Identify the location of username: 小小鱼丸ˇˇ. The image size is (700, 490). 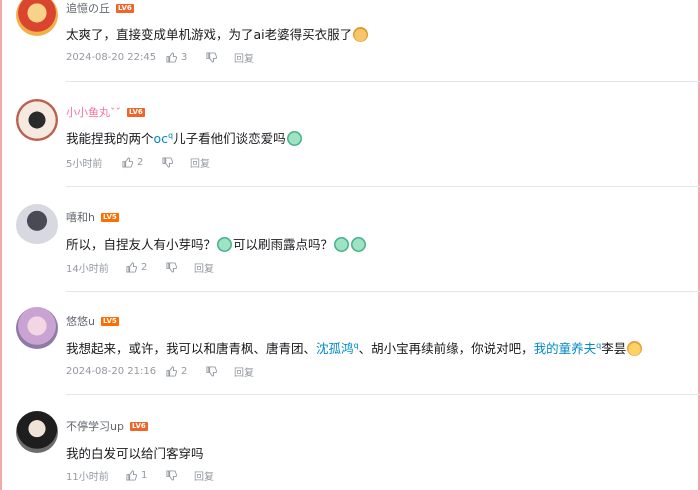
(93, 112).